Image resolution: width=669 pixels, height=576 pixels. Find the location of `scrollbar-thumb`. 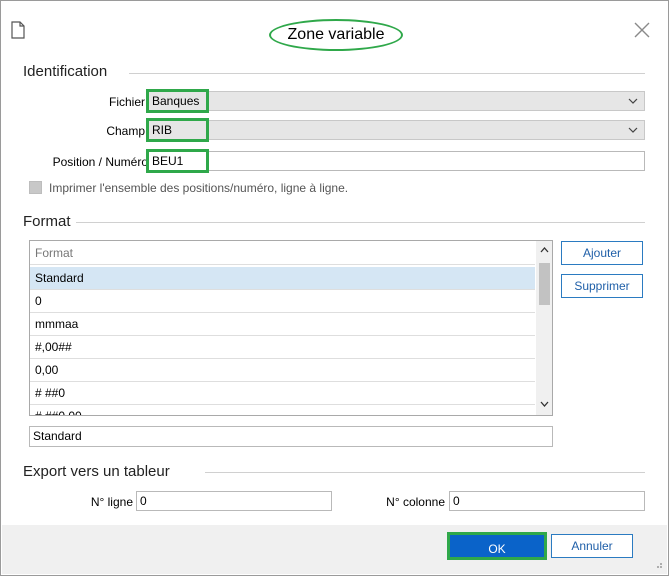

scrollbar-thumb is located at coordinates (544, 284).